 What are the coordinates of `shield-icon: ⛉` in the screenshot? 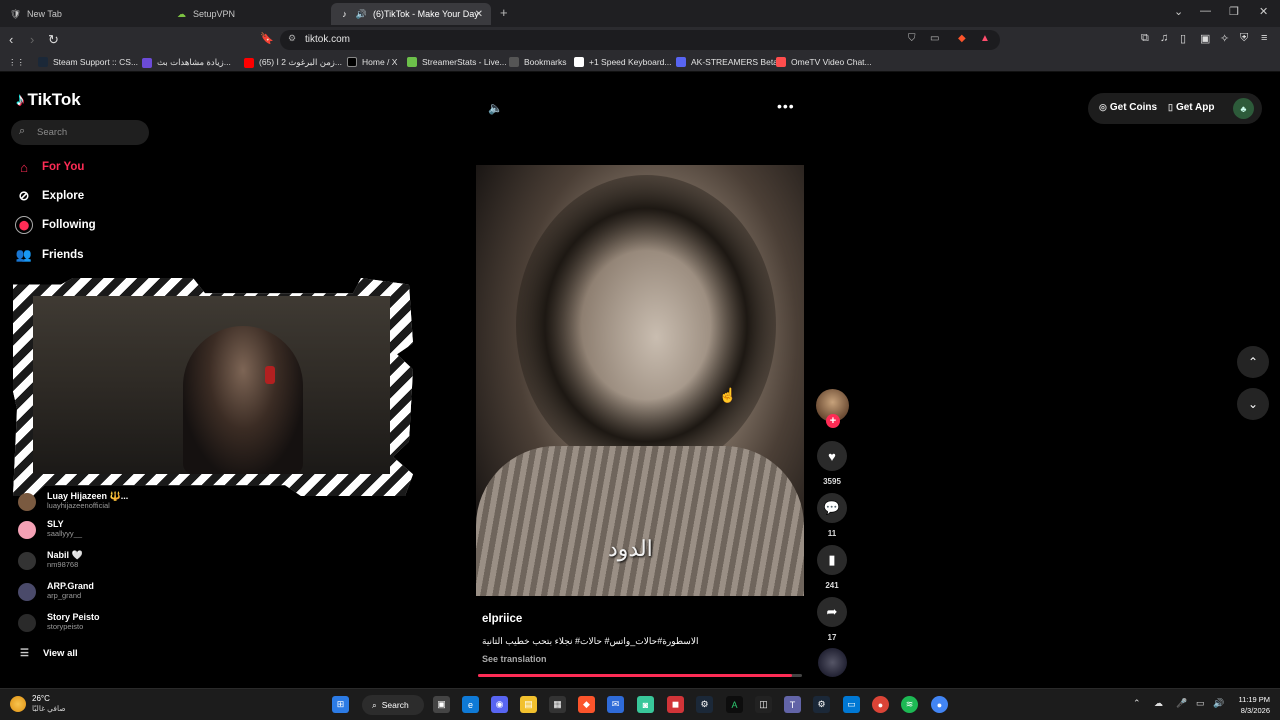 It's located at (912, 38).